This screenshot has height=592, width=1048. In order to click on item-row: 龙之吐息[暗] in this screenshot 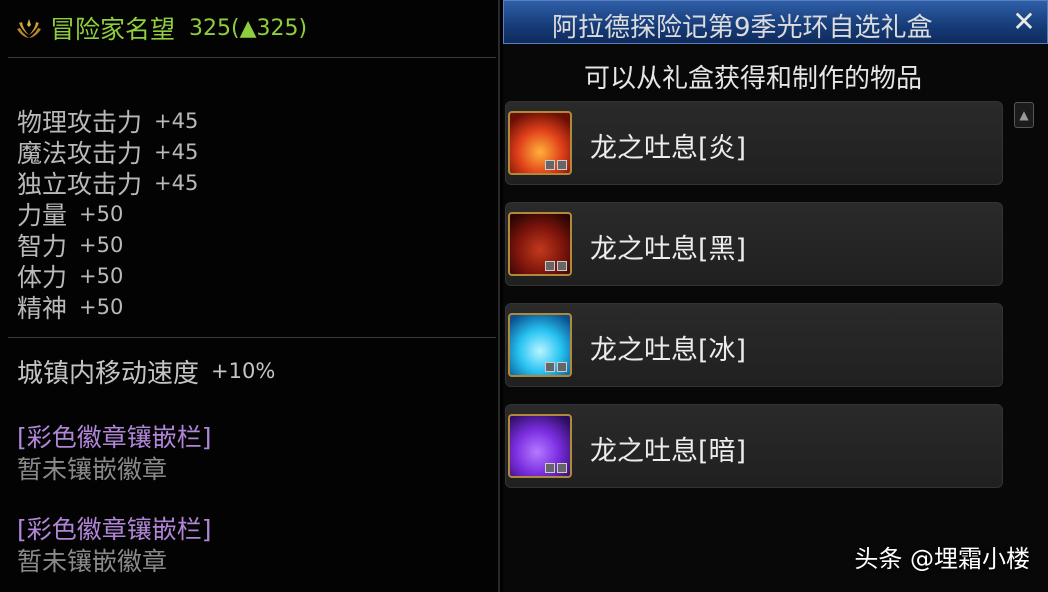, I will do `click(754, 446)`.